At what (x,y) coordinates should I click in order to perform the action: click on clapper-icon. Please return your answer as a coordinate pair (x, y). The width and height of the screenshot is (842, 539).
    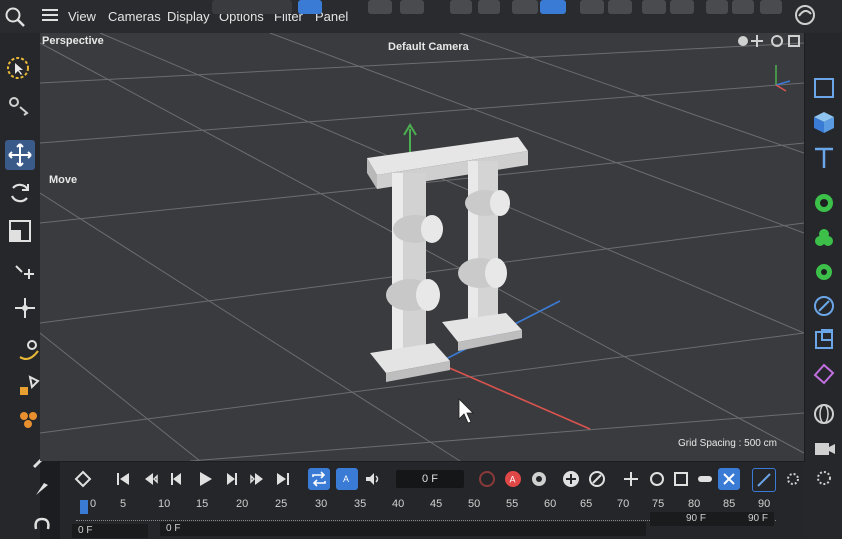
    Looking at the image, I should click on (717, 7).